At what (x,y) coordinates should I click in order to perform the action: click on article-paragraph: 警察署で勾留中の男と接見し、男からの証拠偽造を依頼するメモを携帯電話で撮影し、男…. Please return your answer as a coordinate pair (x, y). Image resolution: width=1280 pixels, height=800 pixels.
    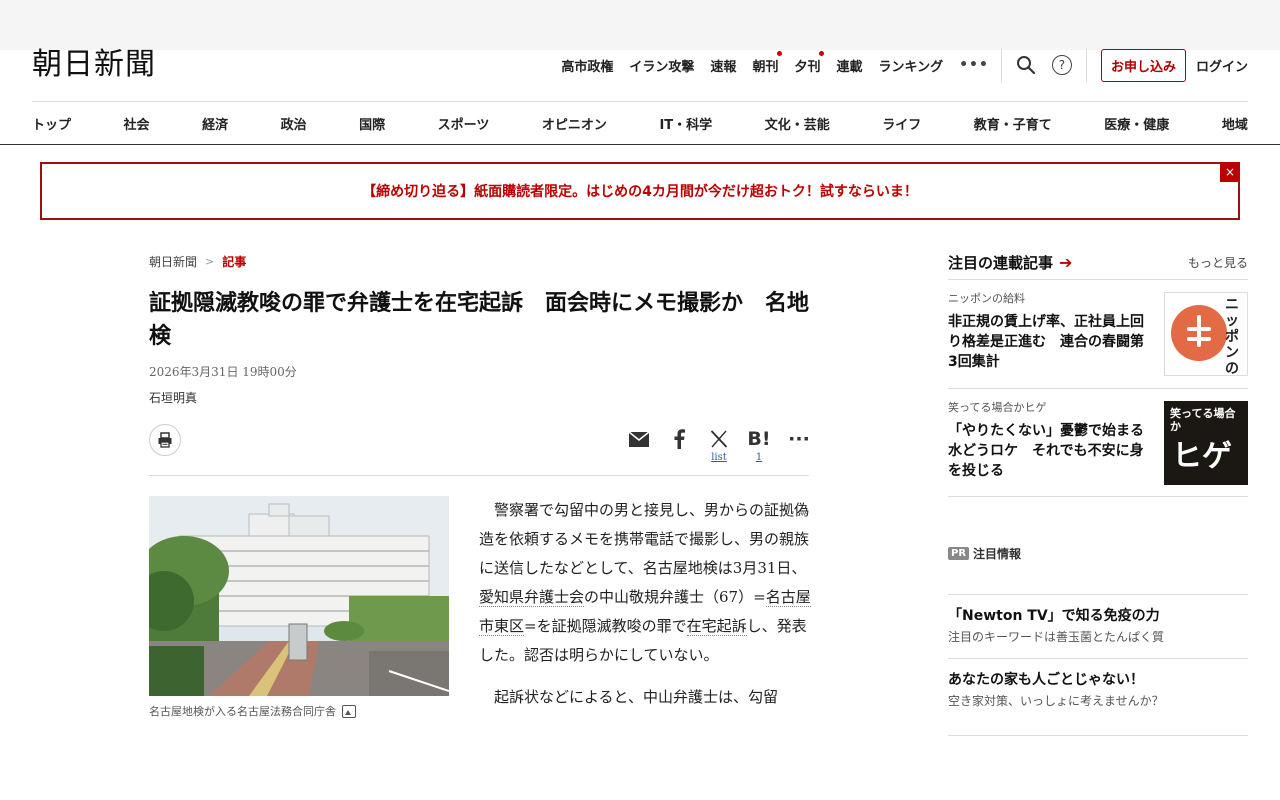
    Looking at the image, I should click on (645, 583).